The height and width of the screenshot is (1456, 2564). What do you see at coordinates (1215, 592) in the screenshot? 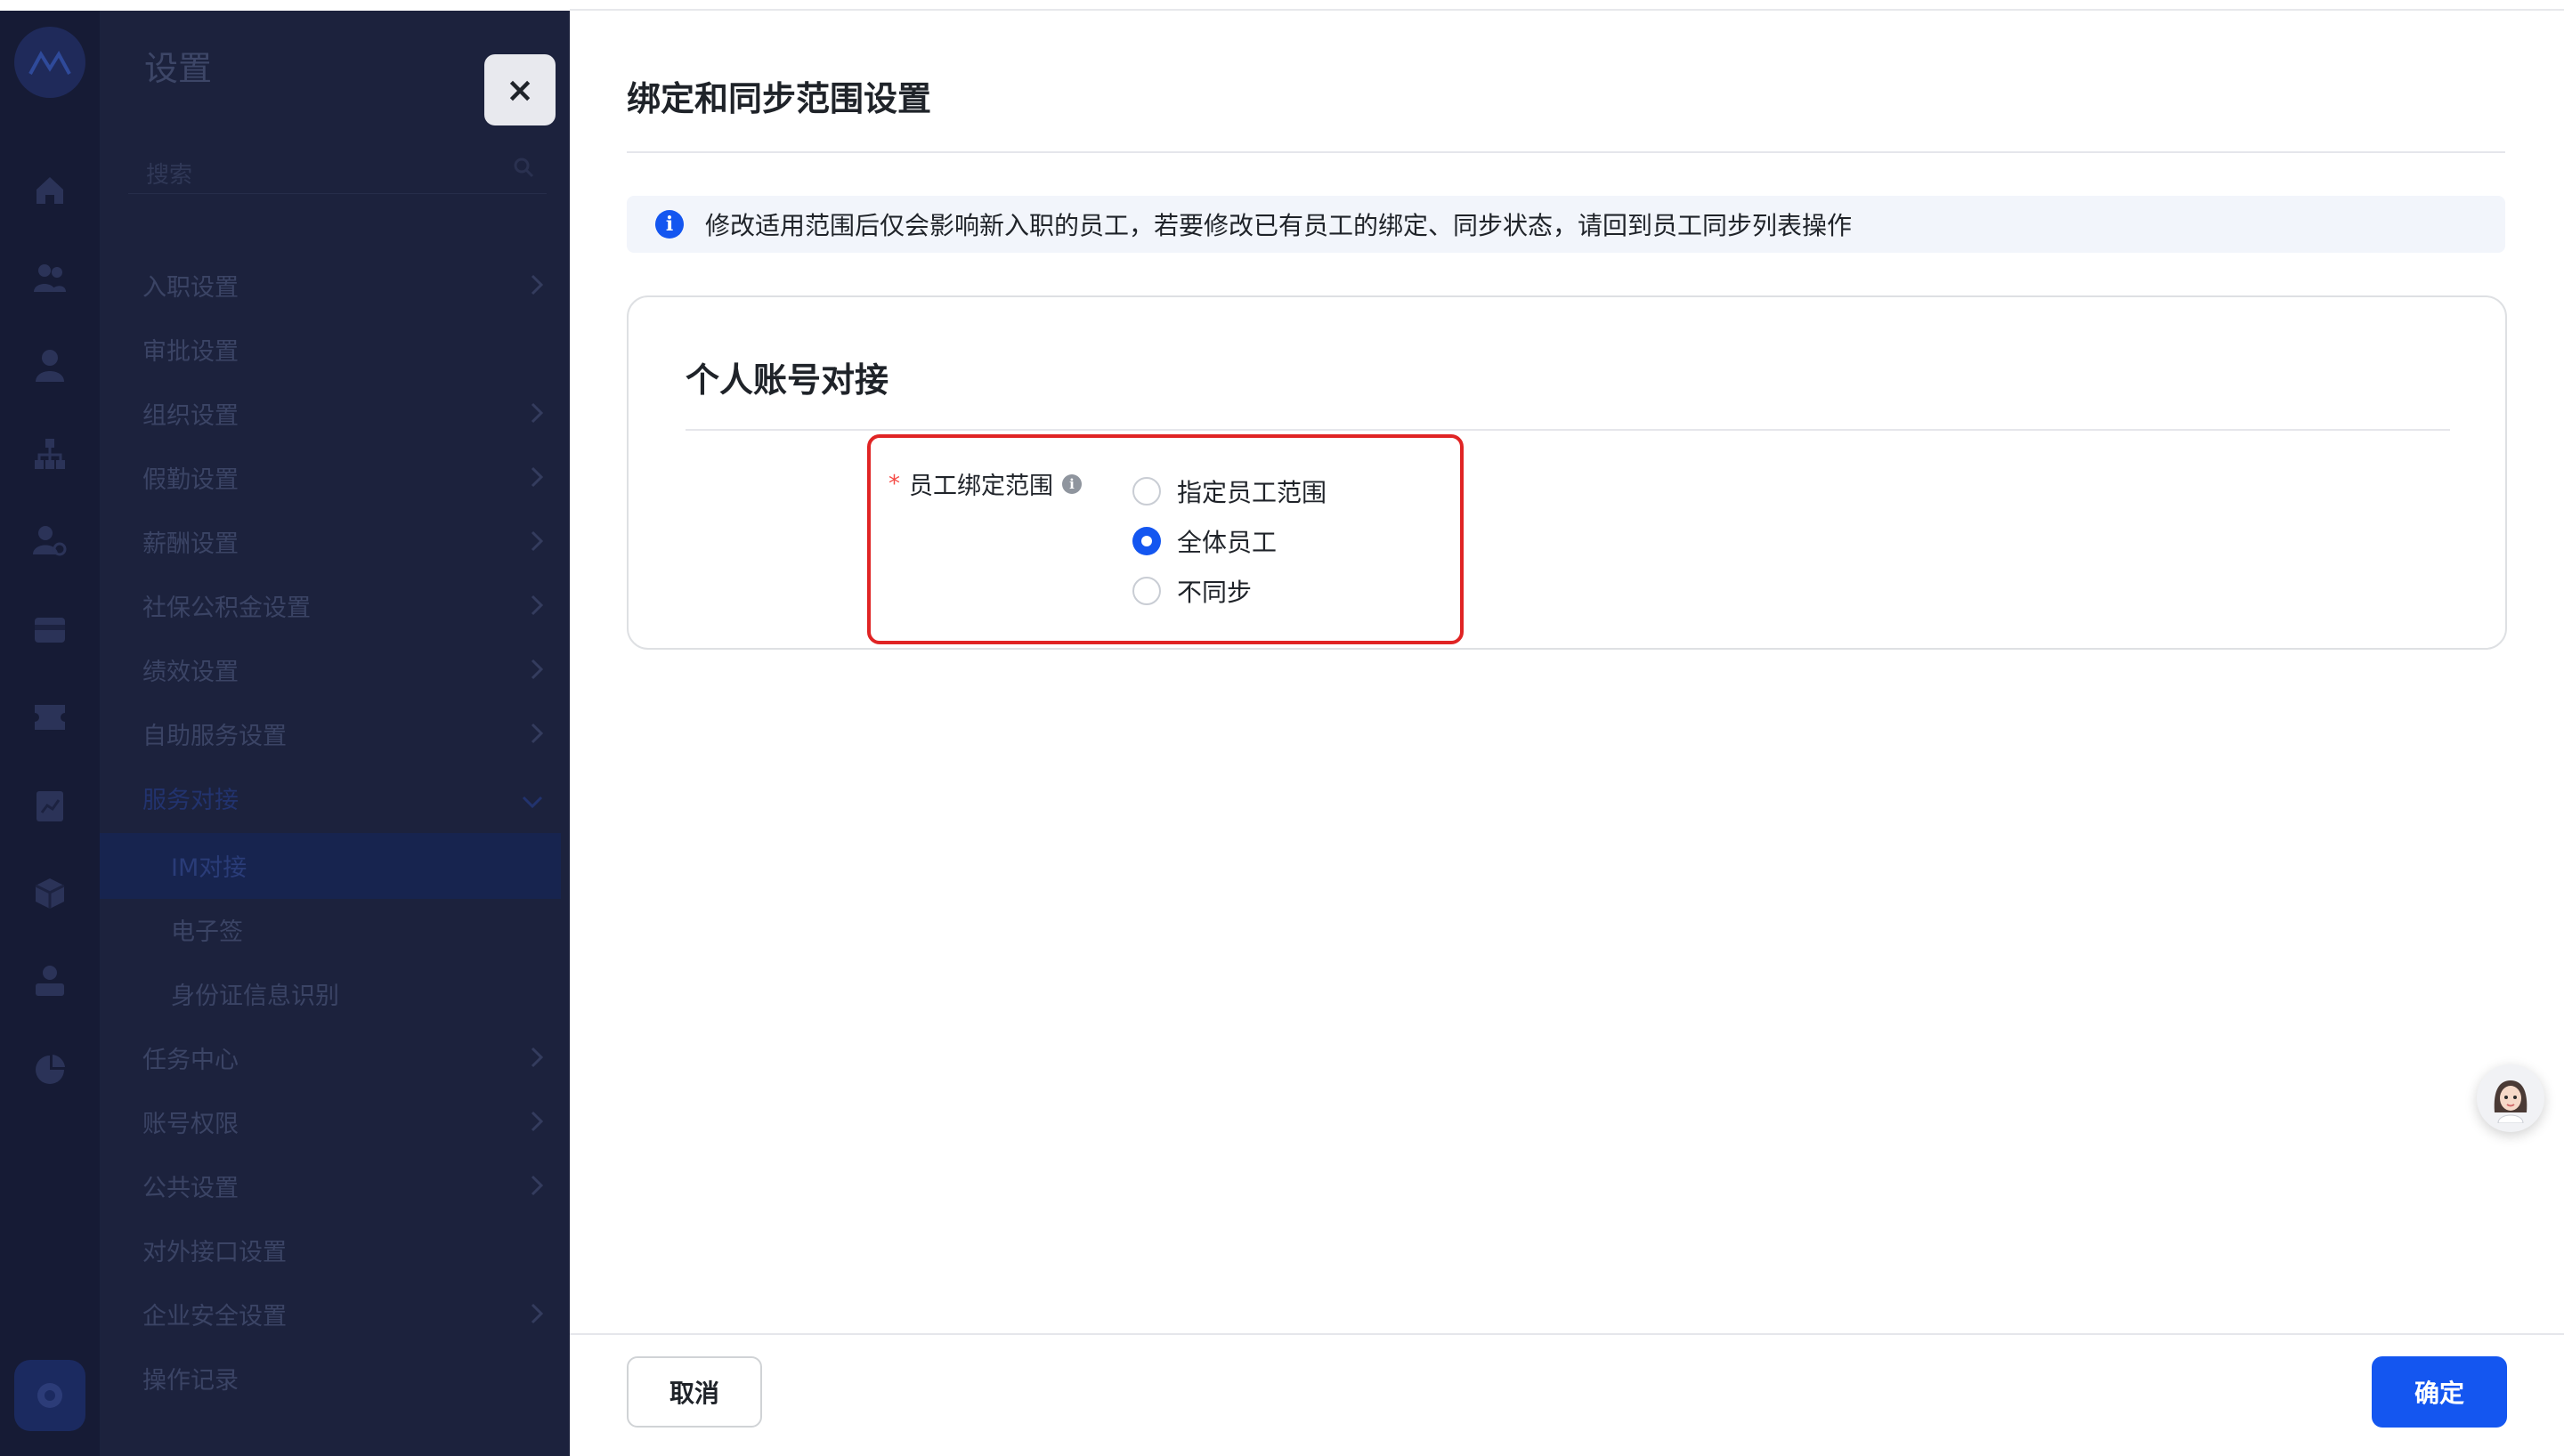
I see `radio-label: 不同步` at bounding box center [1215, 592].